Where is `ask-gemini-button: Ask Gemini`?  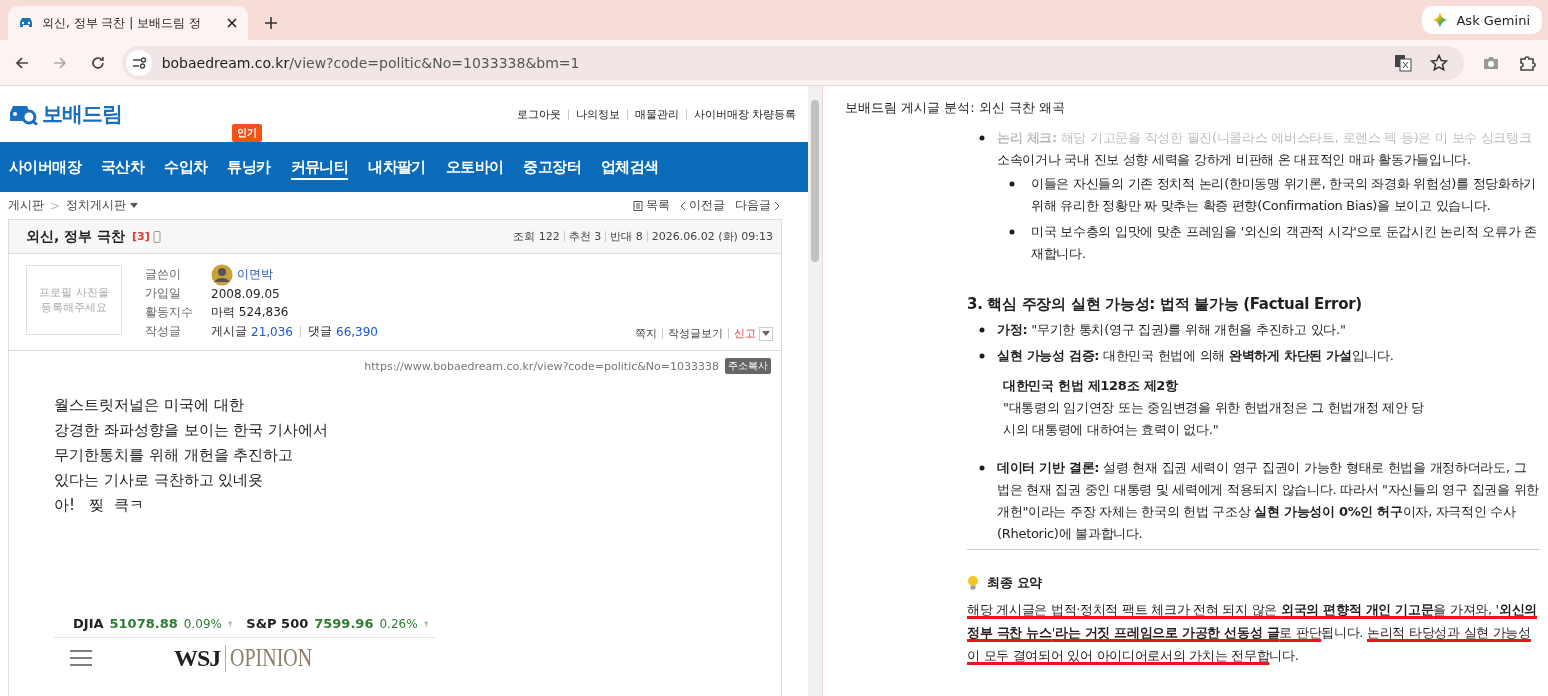
ask-gemini-button: Ask Gemini is located at coordinates (1482, 20).